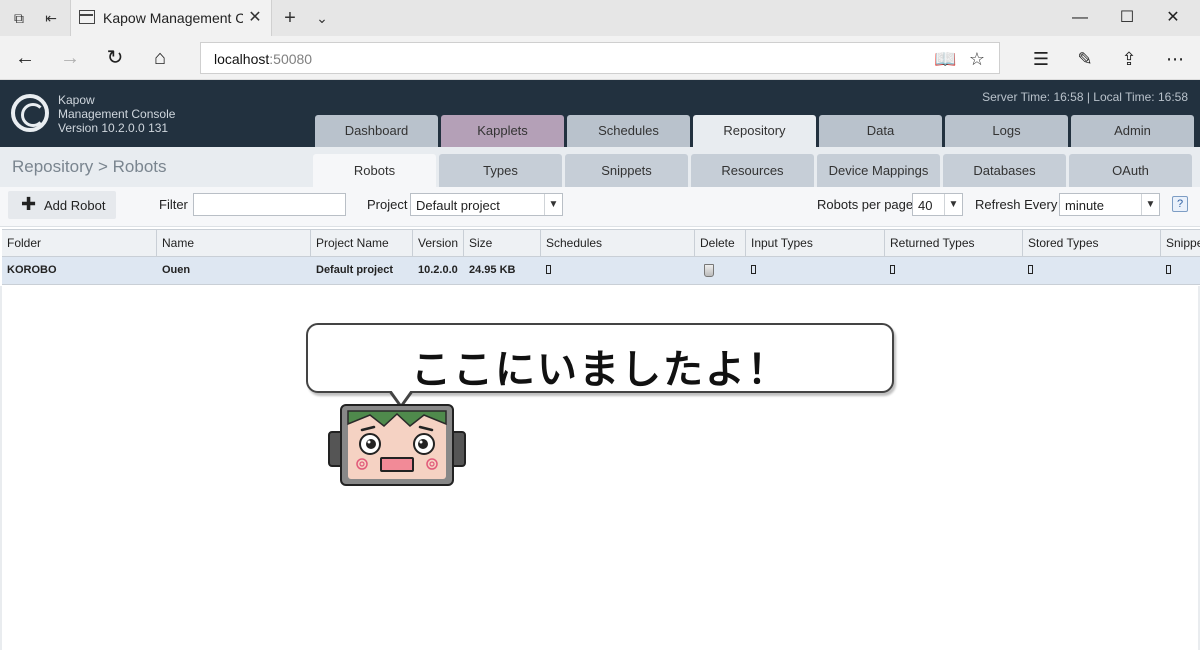  Describe the element at coordinates (1085, 59) in the screenshot. I see `pen-icon: ✎` at that location.